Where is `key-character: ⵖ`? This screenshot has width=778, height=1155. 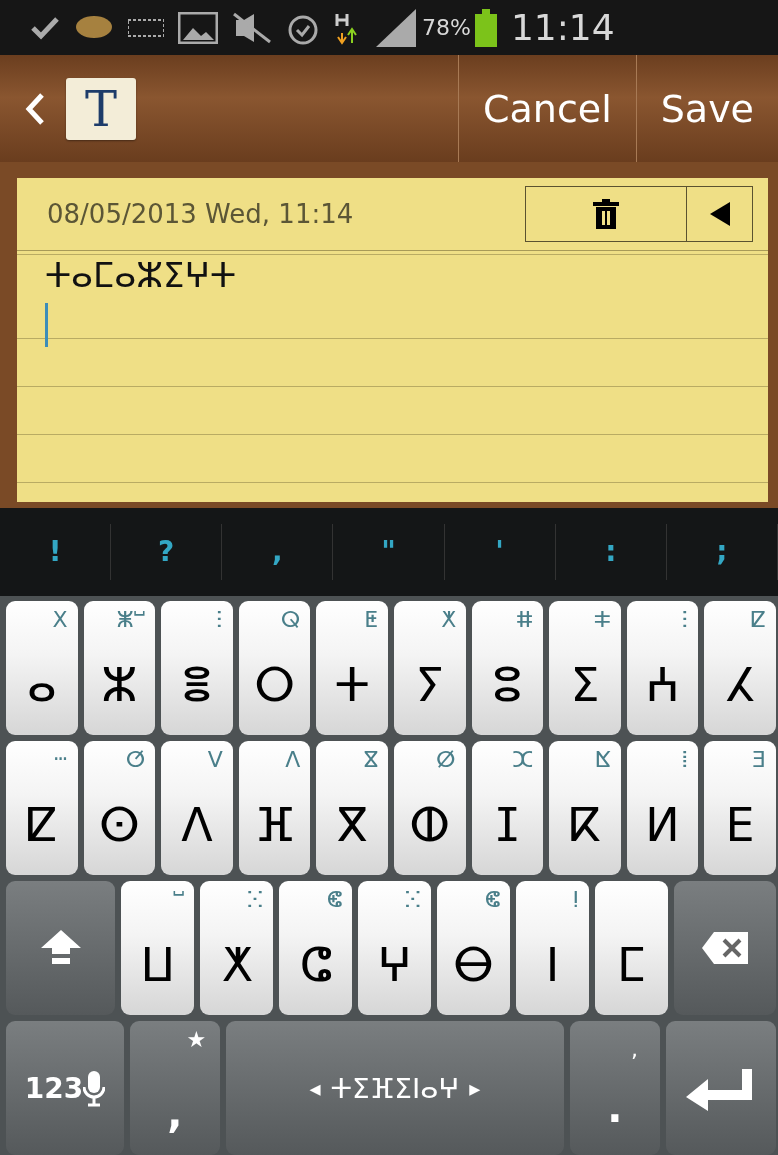 key-character: ⵖ is located at coordinates (394, 965).